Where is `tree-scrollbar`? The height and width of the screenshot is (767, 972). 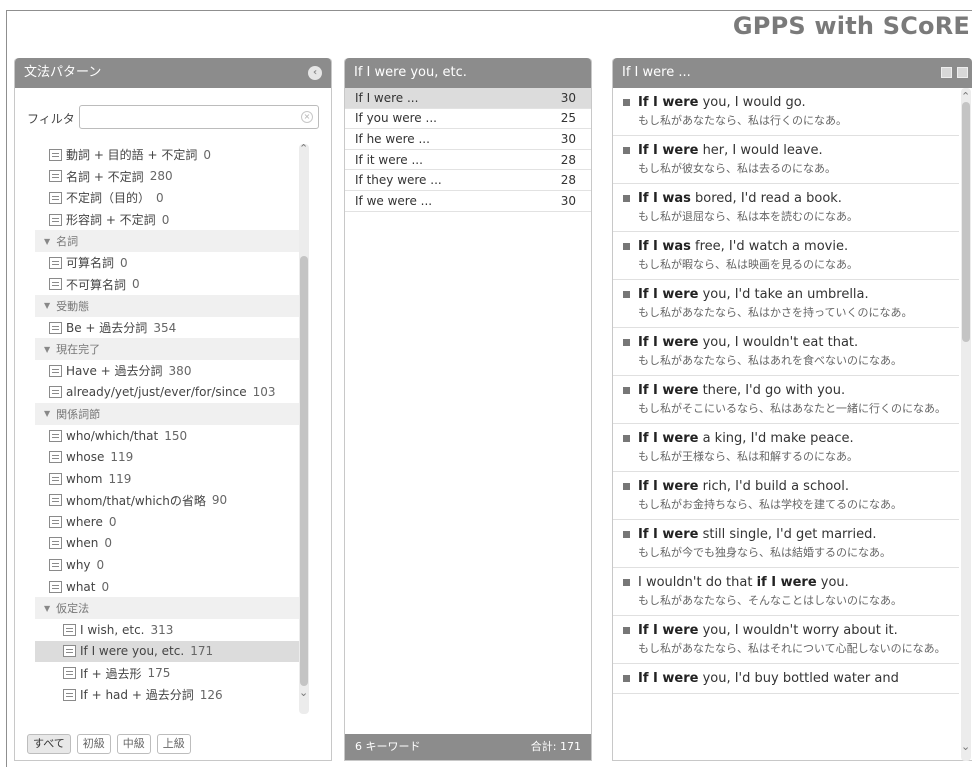
tree-scrollbar is located at coordinates (304, 429).